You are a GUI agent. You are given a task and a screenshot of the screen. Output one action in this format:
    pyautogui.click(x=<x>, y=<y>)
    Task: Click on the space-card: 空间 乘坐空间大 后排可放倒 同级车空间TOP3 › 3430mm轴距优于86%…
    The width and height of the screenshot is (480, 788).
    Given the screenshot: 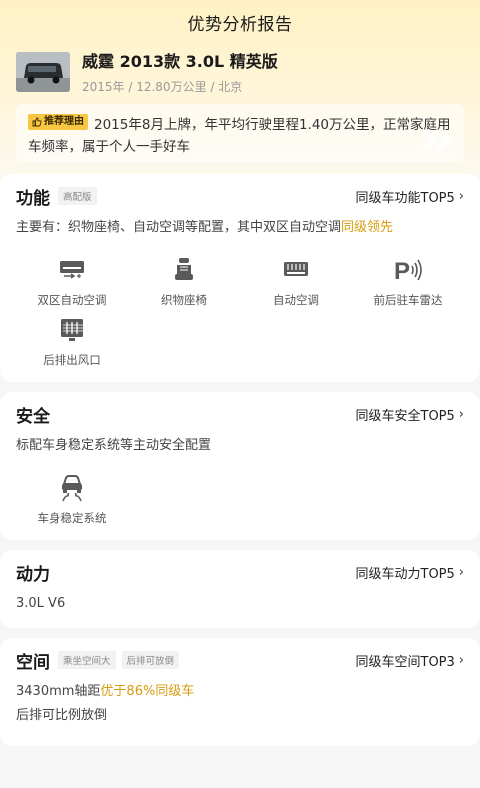 What is the action you would take?
    pyautogui.click(x=240, y=692)
    